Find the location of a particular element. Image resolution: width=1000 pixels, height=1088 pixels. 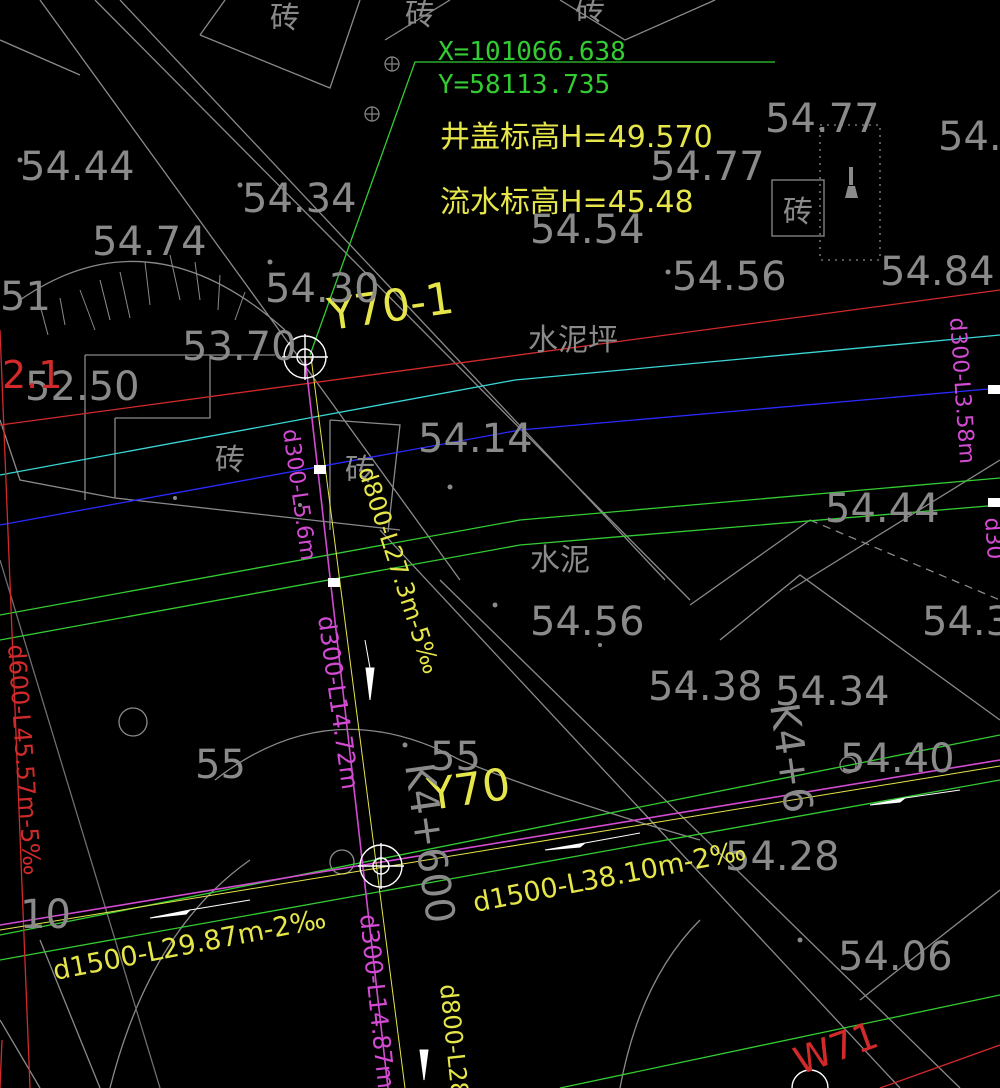

red-marker-label: 2.1 is located at coordinates (32, 375).